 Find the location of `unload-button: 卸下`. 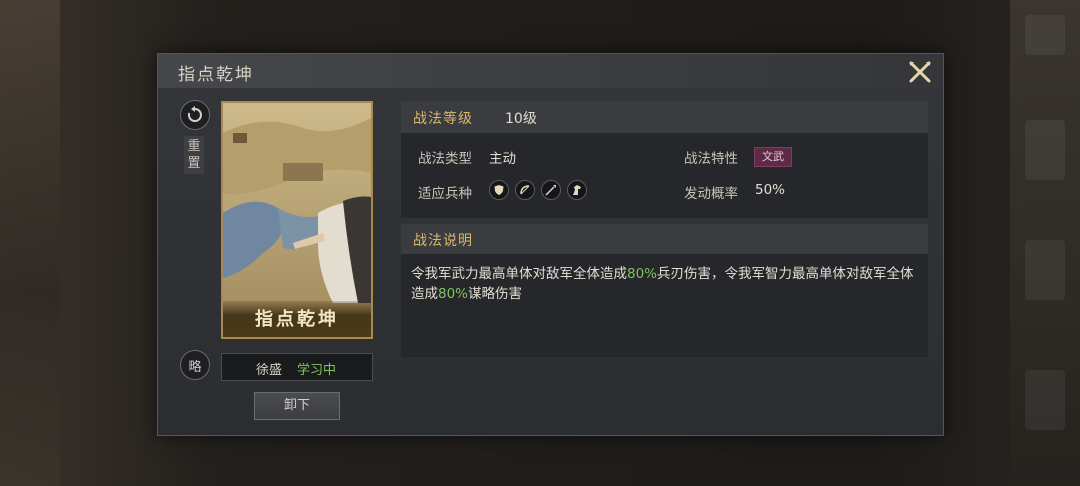

unload-button: 卸下 is located at coordinates (297, 406).